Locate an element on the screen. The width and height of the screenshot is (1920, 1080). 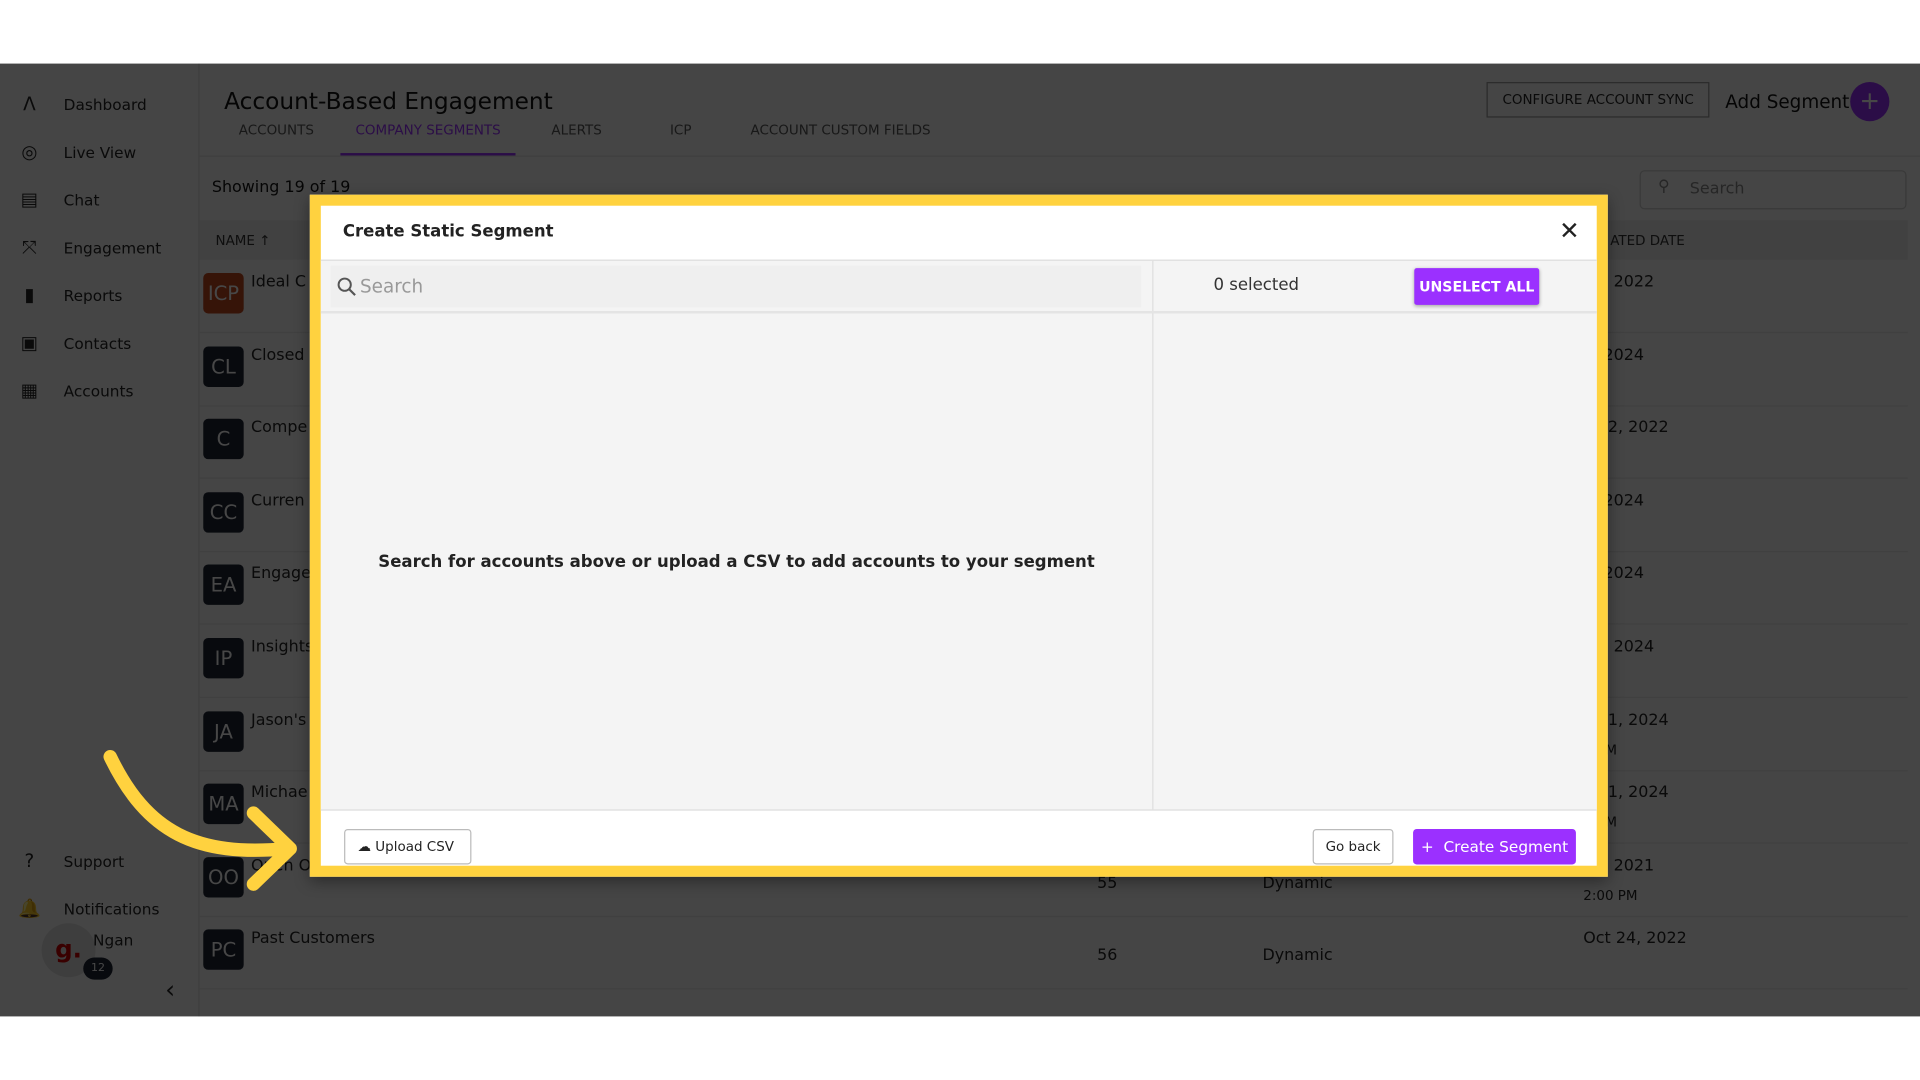
cloud-upload-icon: ☁ is located at coordinates (364, 846).